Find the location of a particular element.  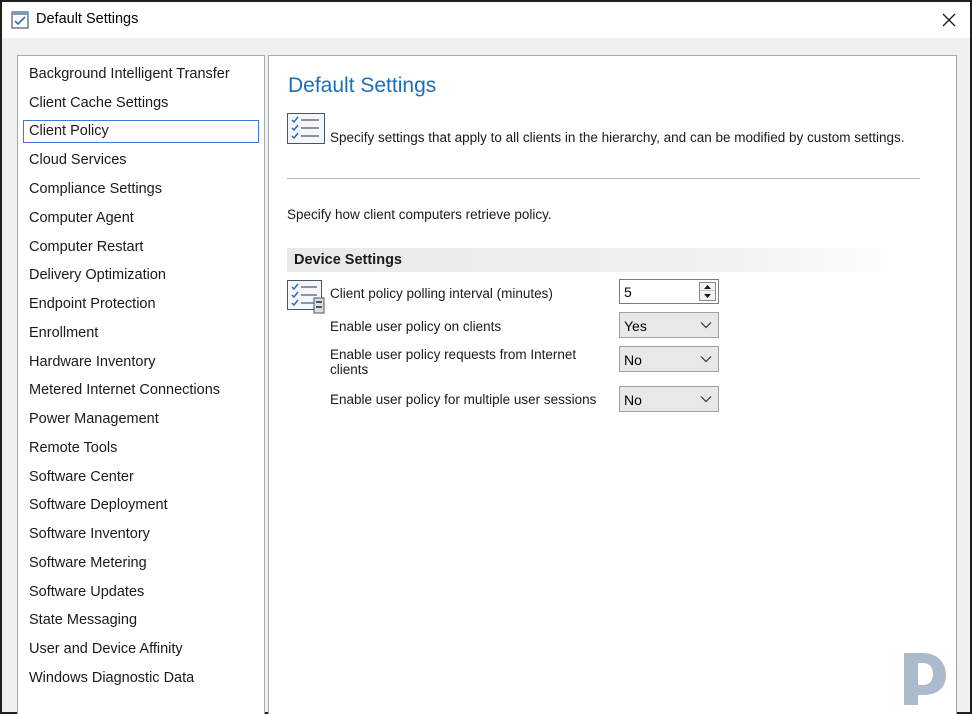

spinner-buttons is located at coordinates (707, 291).